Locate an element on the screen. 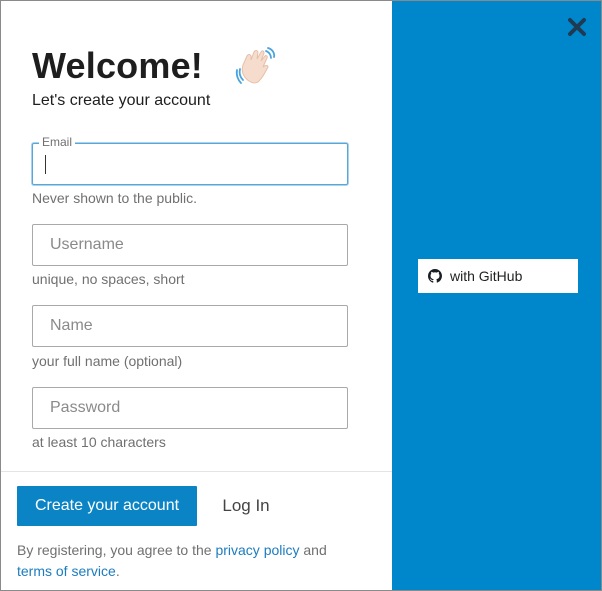 This screenshot has width=602, height=591. email-field-label: Email is located at coordinates (57, 142).